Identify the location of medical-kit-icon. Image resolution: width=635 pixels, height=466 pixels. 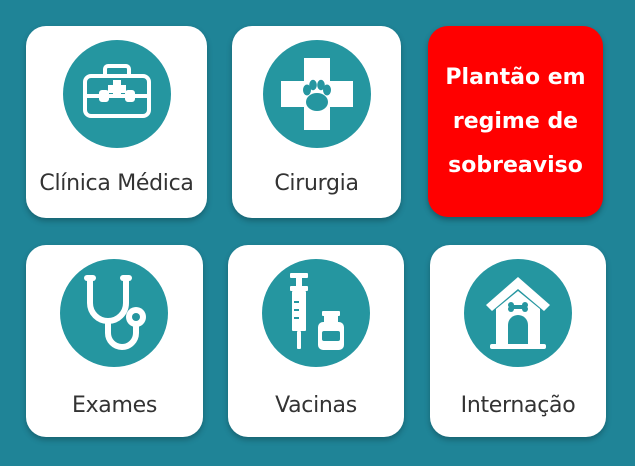
(117, 94).